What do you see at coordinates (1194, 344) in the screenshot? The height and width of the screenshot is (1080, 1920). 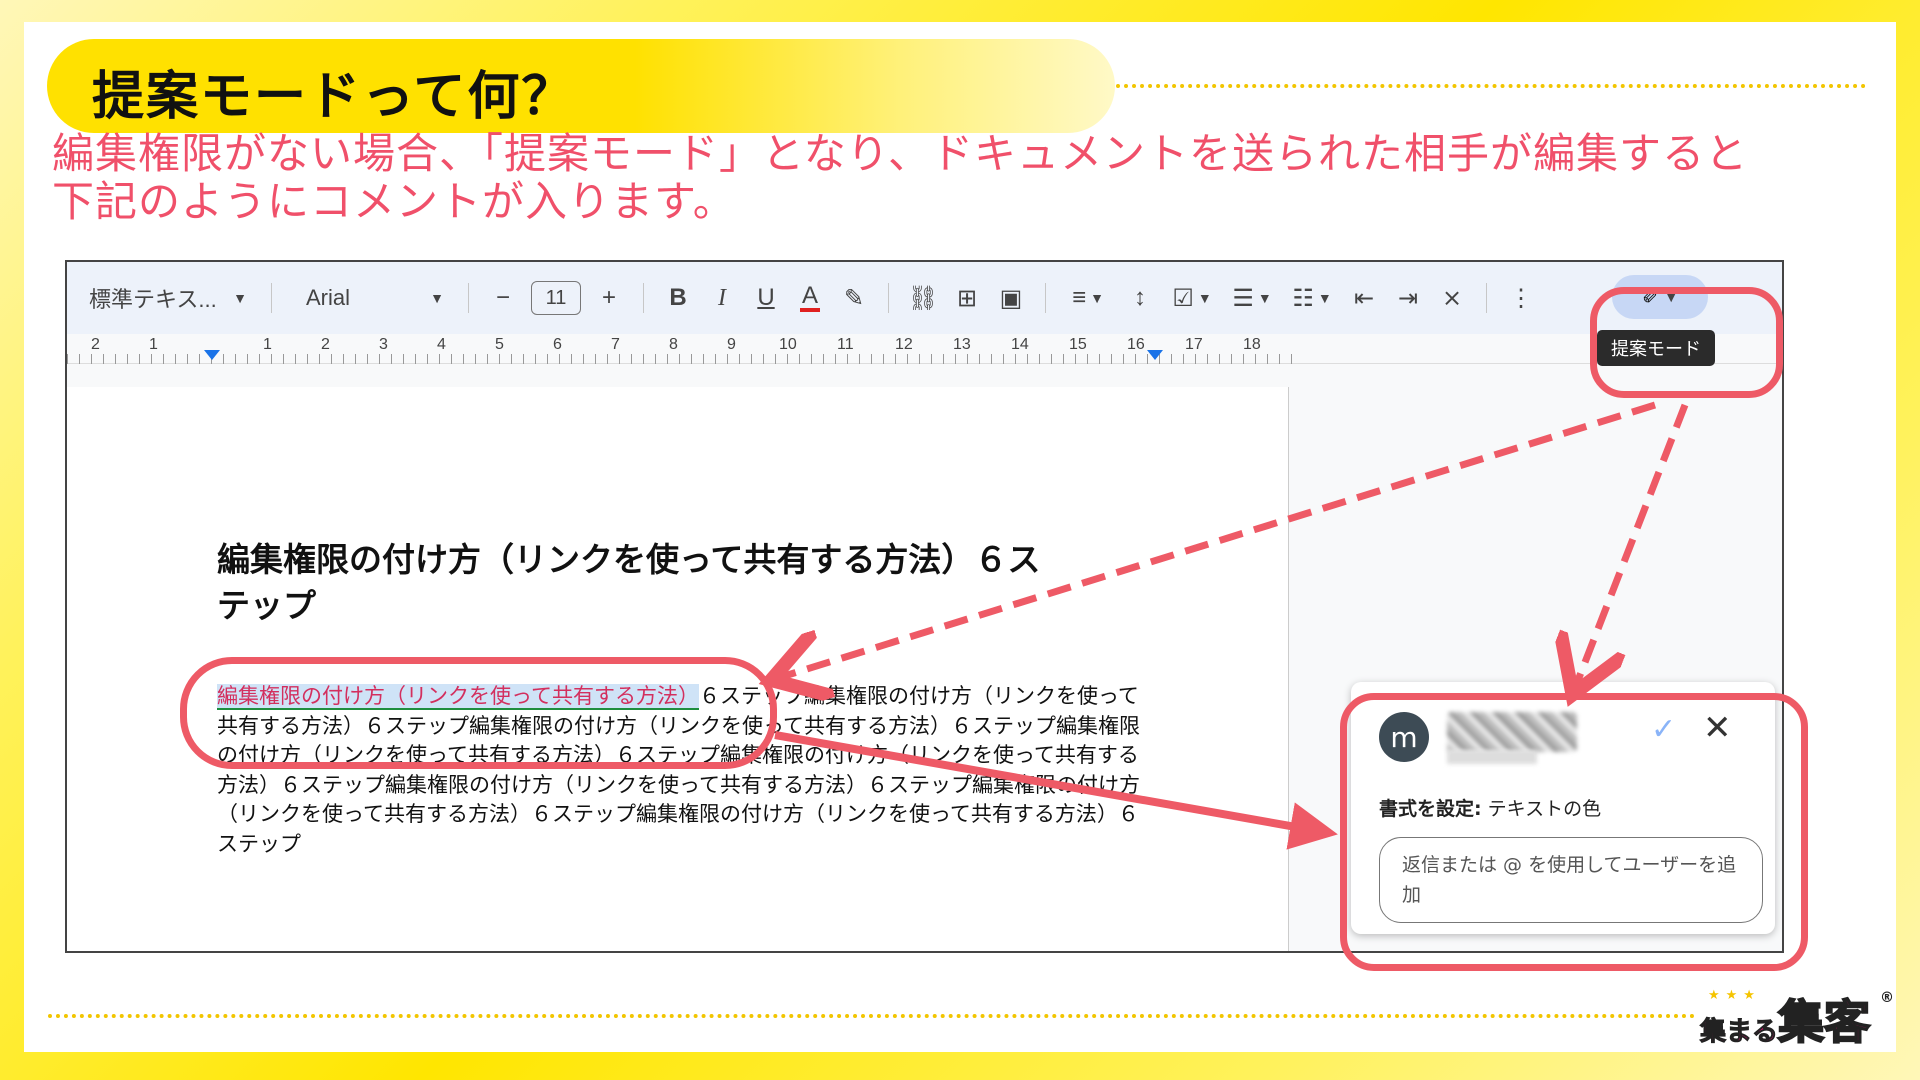 I see `ruler-label: 17` at bounding box center [1194, 344].